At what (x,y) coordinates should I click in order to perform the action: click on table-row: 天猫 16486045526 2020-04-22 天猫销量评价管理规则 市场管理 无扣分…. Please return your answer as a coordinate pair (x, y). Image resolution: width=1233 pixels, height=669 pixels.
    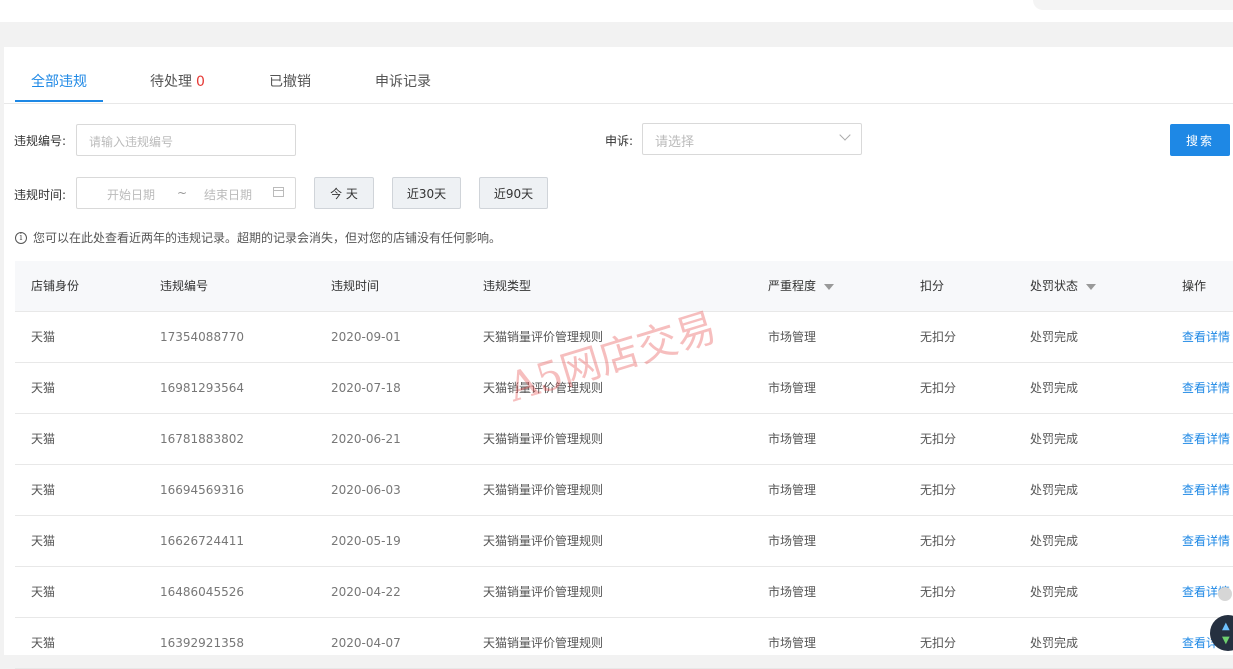
    Looking at the image, I should click on (624, 592).